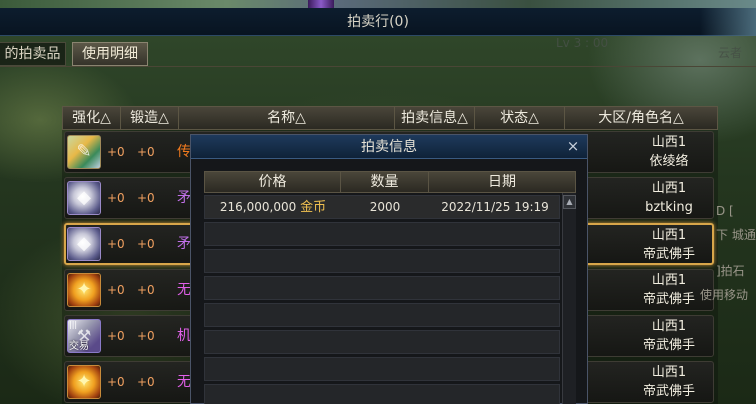  Describe the element at coordinates (385, 207) in the screenshot. I see `record-quantity: 2000` at that location.